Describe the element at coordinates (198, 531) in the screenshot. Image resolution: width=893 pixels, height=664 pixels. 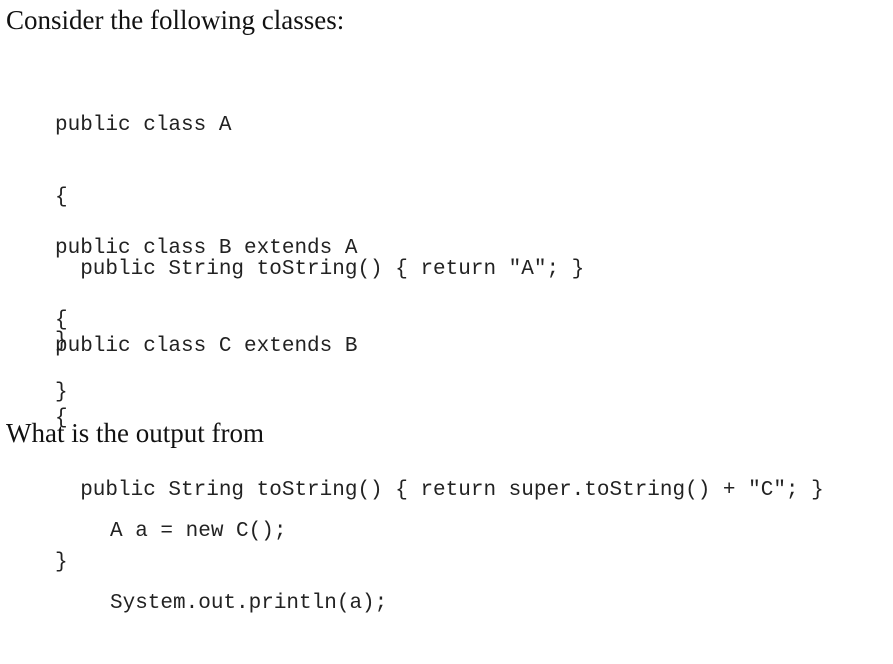
I see `code-line: A a = new C();` at that location.